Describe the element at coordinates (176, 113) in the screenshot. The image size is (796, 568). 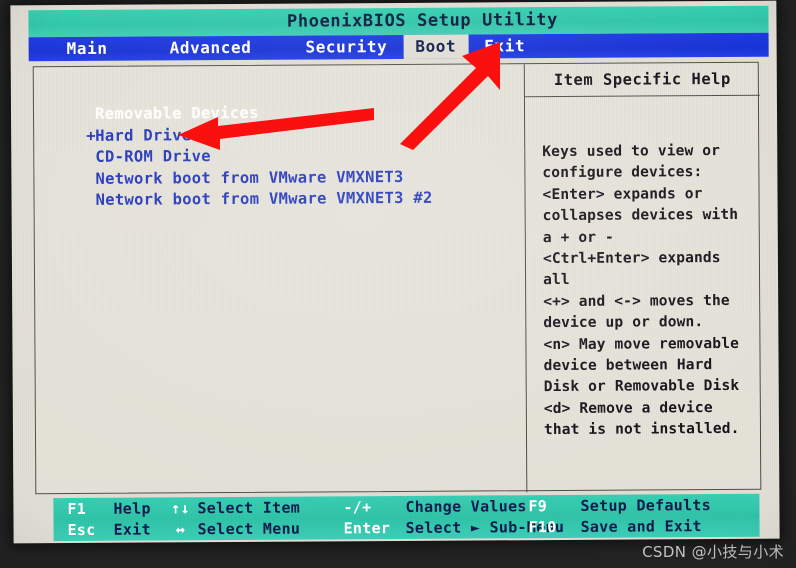
I see `boot-list-item-label: Removable Devices` at that location.